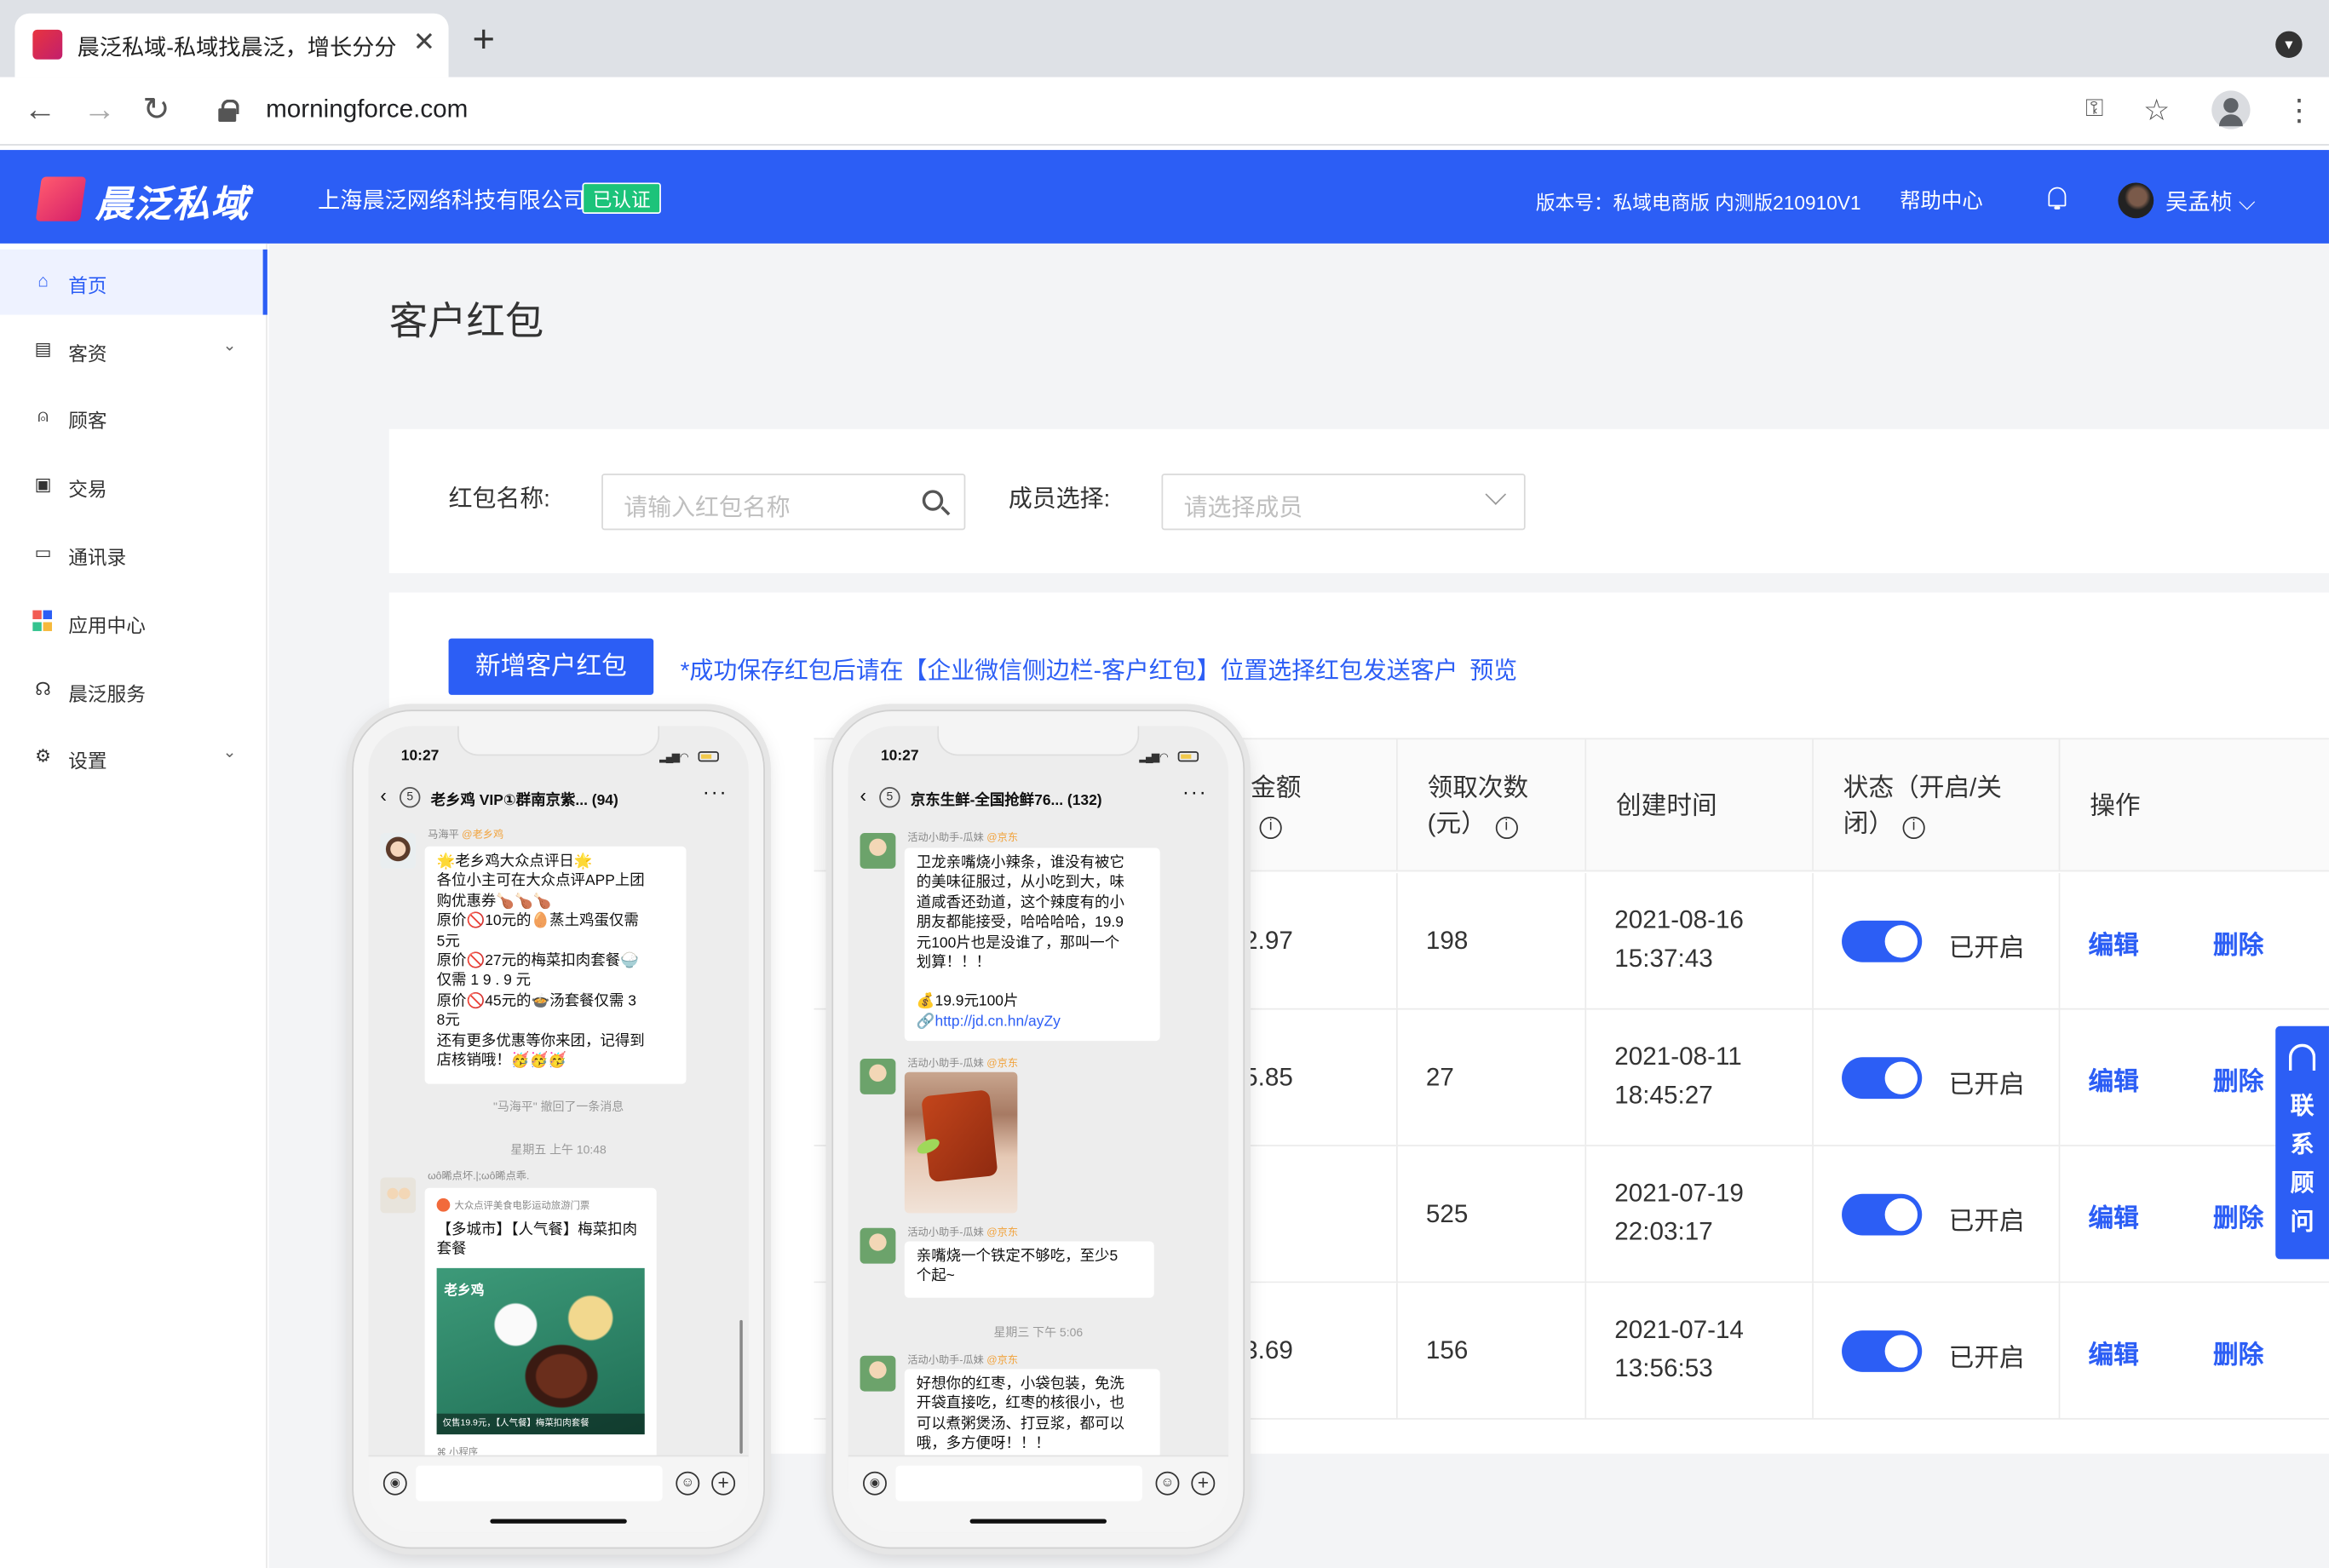 This screenshot has height=1568, width=2329. What do you see at coordinates (133, 690) in the screenshot?
I see `sidebar-item-service: ☊ 晨泛服务` at bounding box center [133, 690].